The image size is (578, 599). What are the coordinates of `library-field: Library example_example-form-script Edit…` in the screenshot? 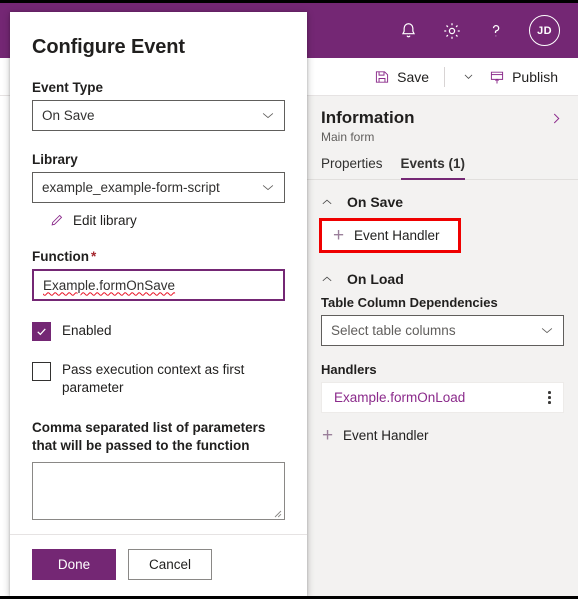 It's located at (158, 190).